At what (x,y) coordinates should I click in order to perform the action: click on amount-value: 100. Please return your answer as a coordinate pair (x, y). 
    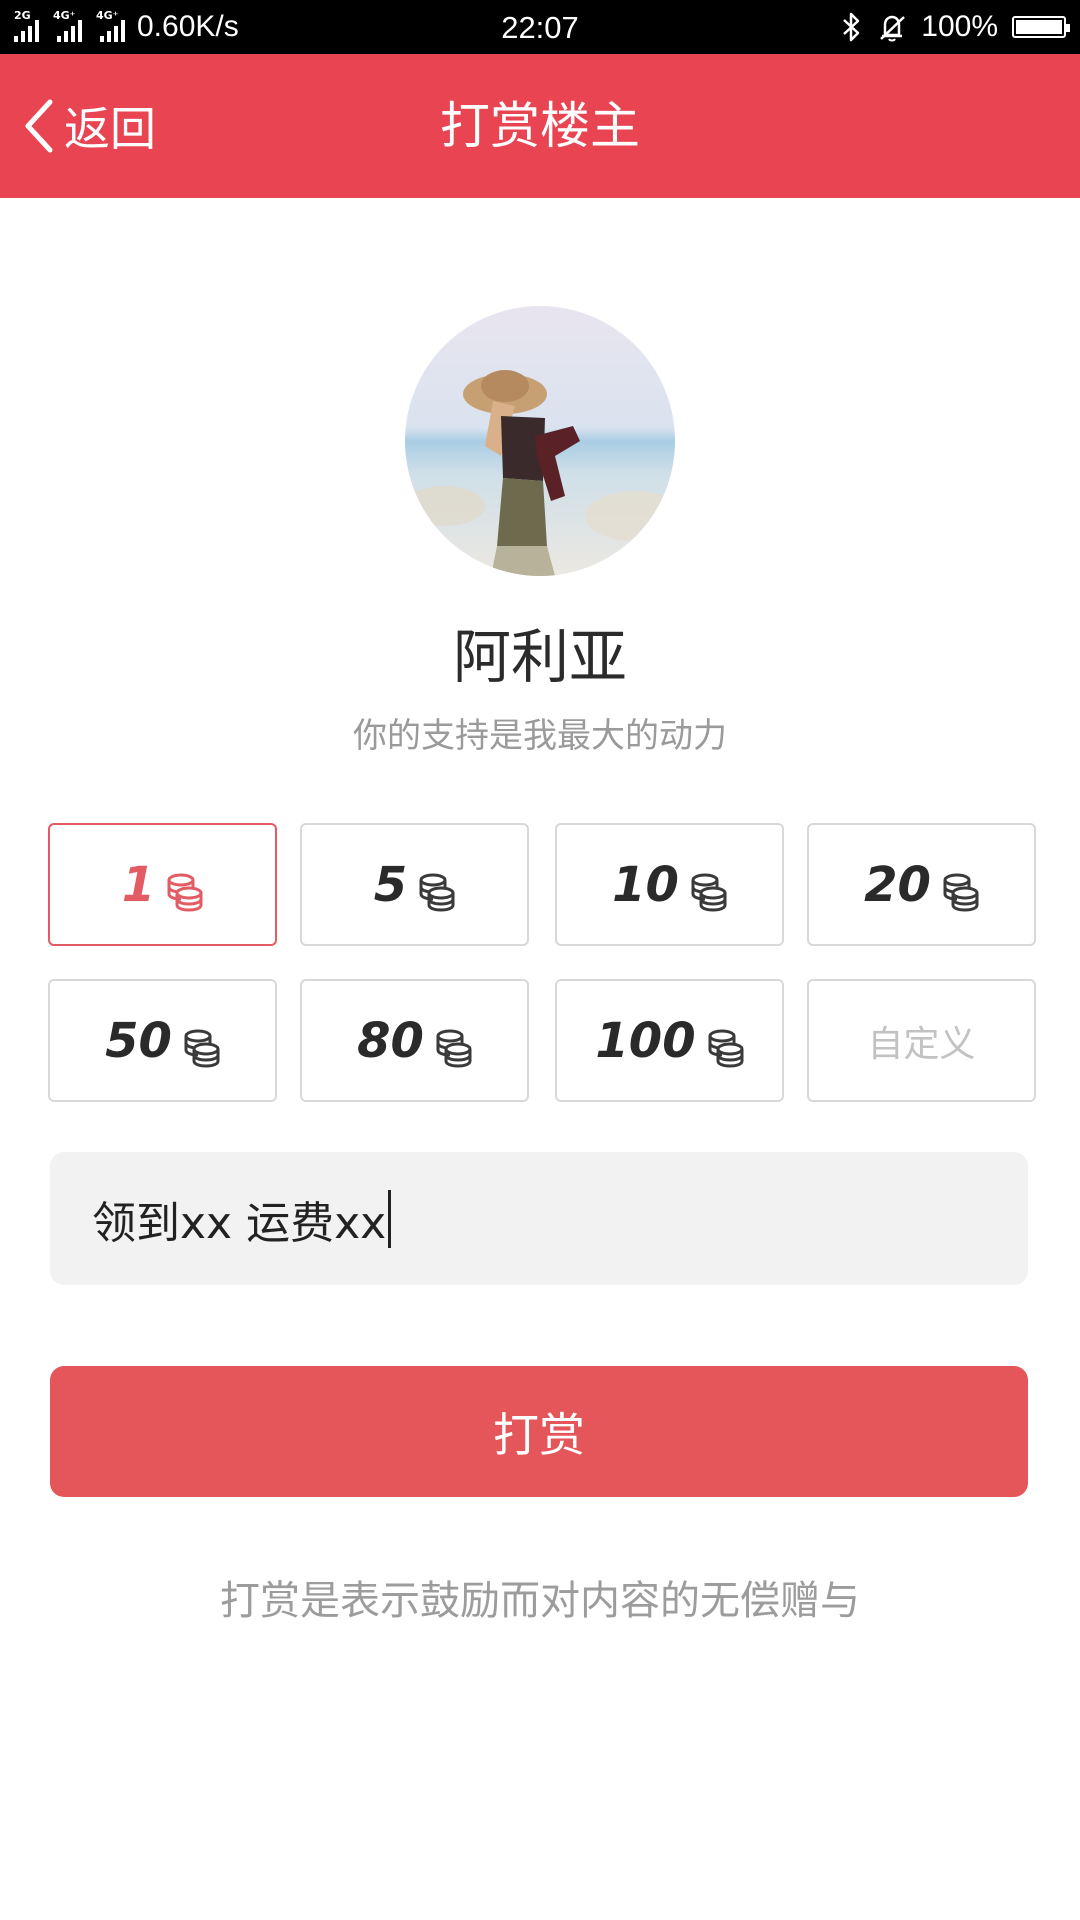
    Looking at the image, I should click on (645, 1040).